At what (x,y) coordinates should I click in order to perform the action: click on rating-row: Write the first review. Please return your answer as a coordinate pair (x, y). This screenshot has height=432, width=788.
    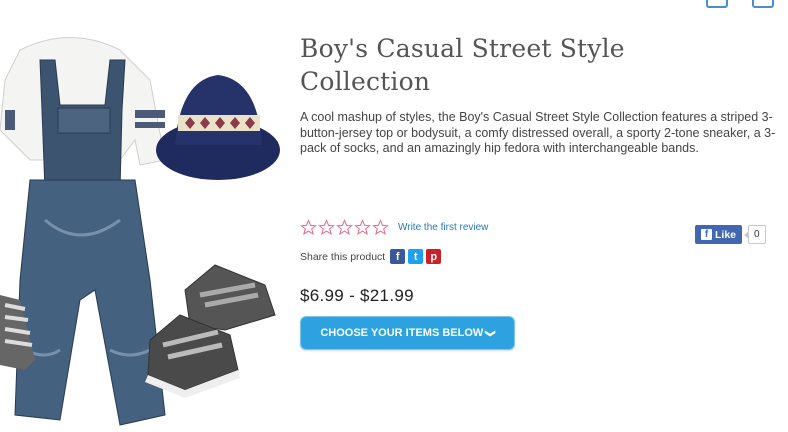
    Looking at the image, I should click on (394, 227).